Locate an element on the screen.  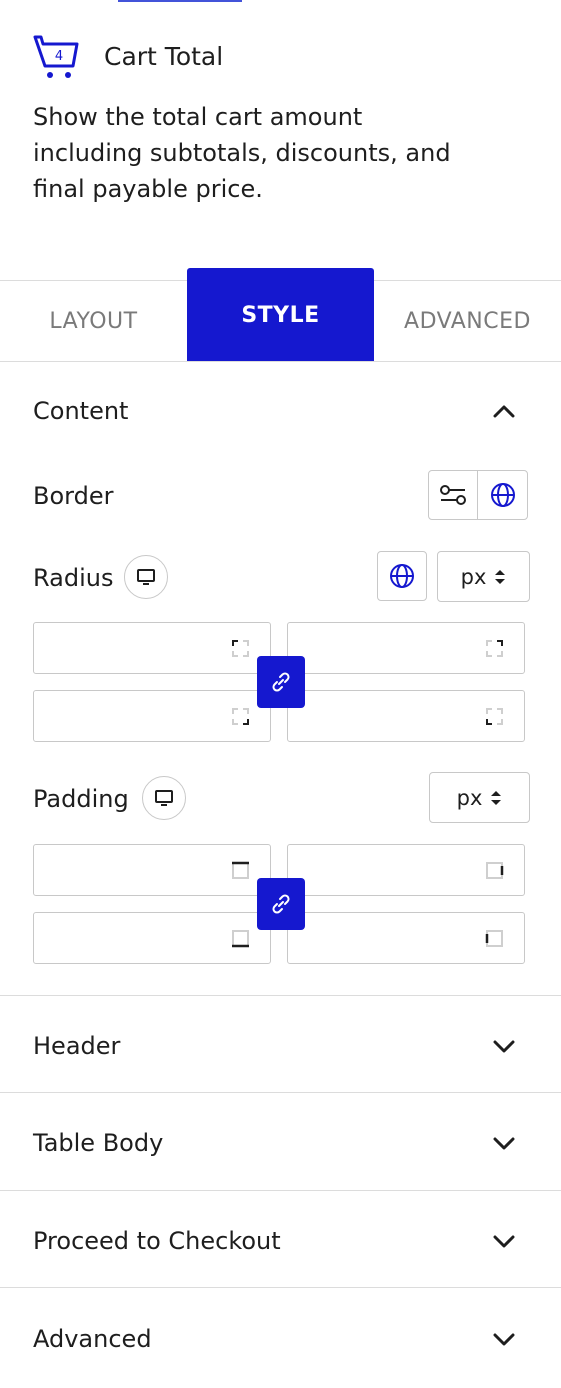
corner-top-left-icon is located at coordinates (240, 648).